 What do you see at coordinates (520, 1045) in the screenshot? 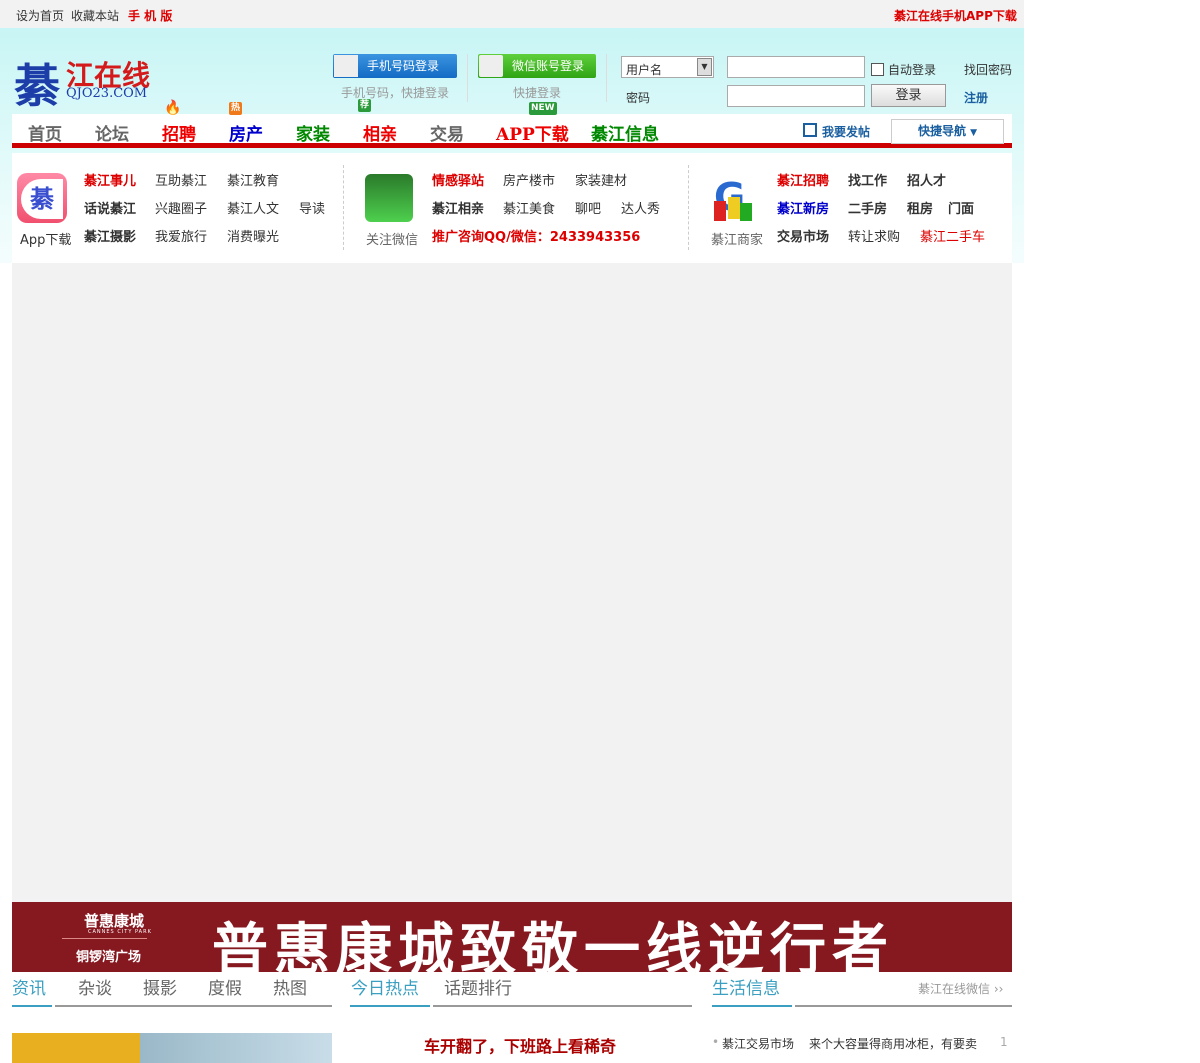
I see `headline-link: 车开翻了，下班路上看稀奇` at bounding box center [520, 1045].